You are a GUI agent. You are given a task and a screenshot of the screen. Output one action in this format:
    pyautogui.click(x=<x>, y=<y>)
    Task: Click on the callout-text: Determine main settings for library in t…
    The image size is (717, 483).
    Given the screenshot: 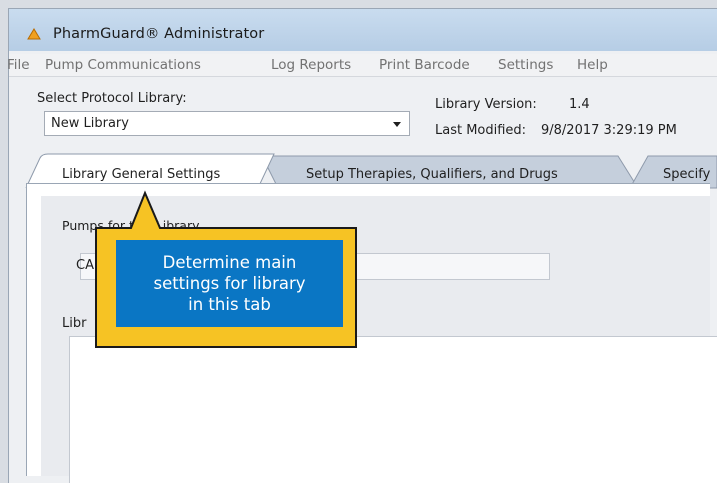 What is the action you would take?
    pyautogui.click(x=229, y=283)
    